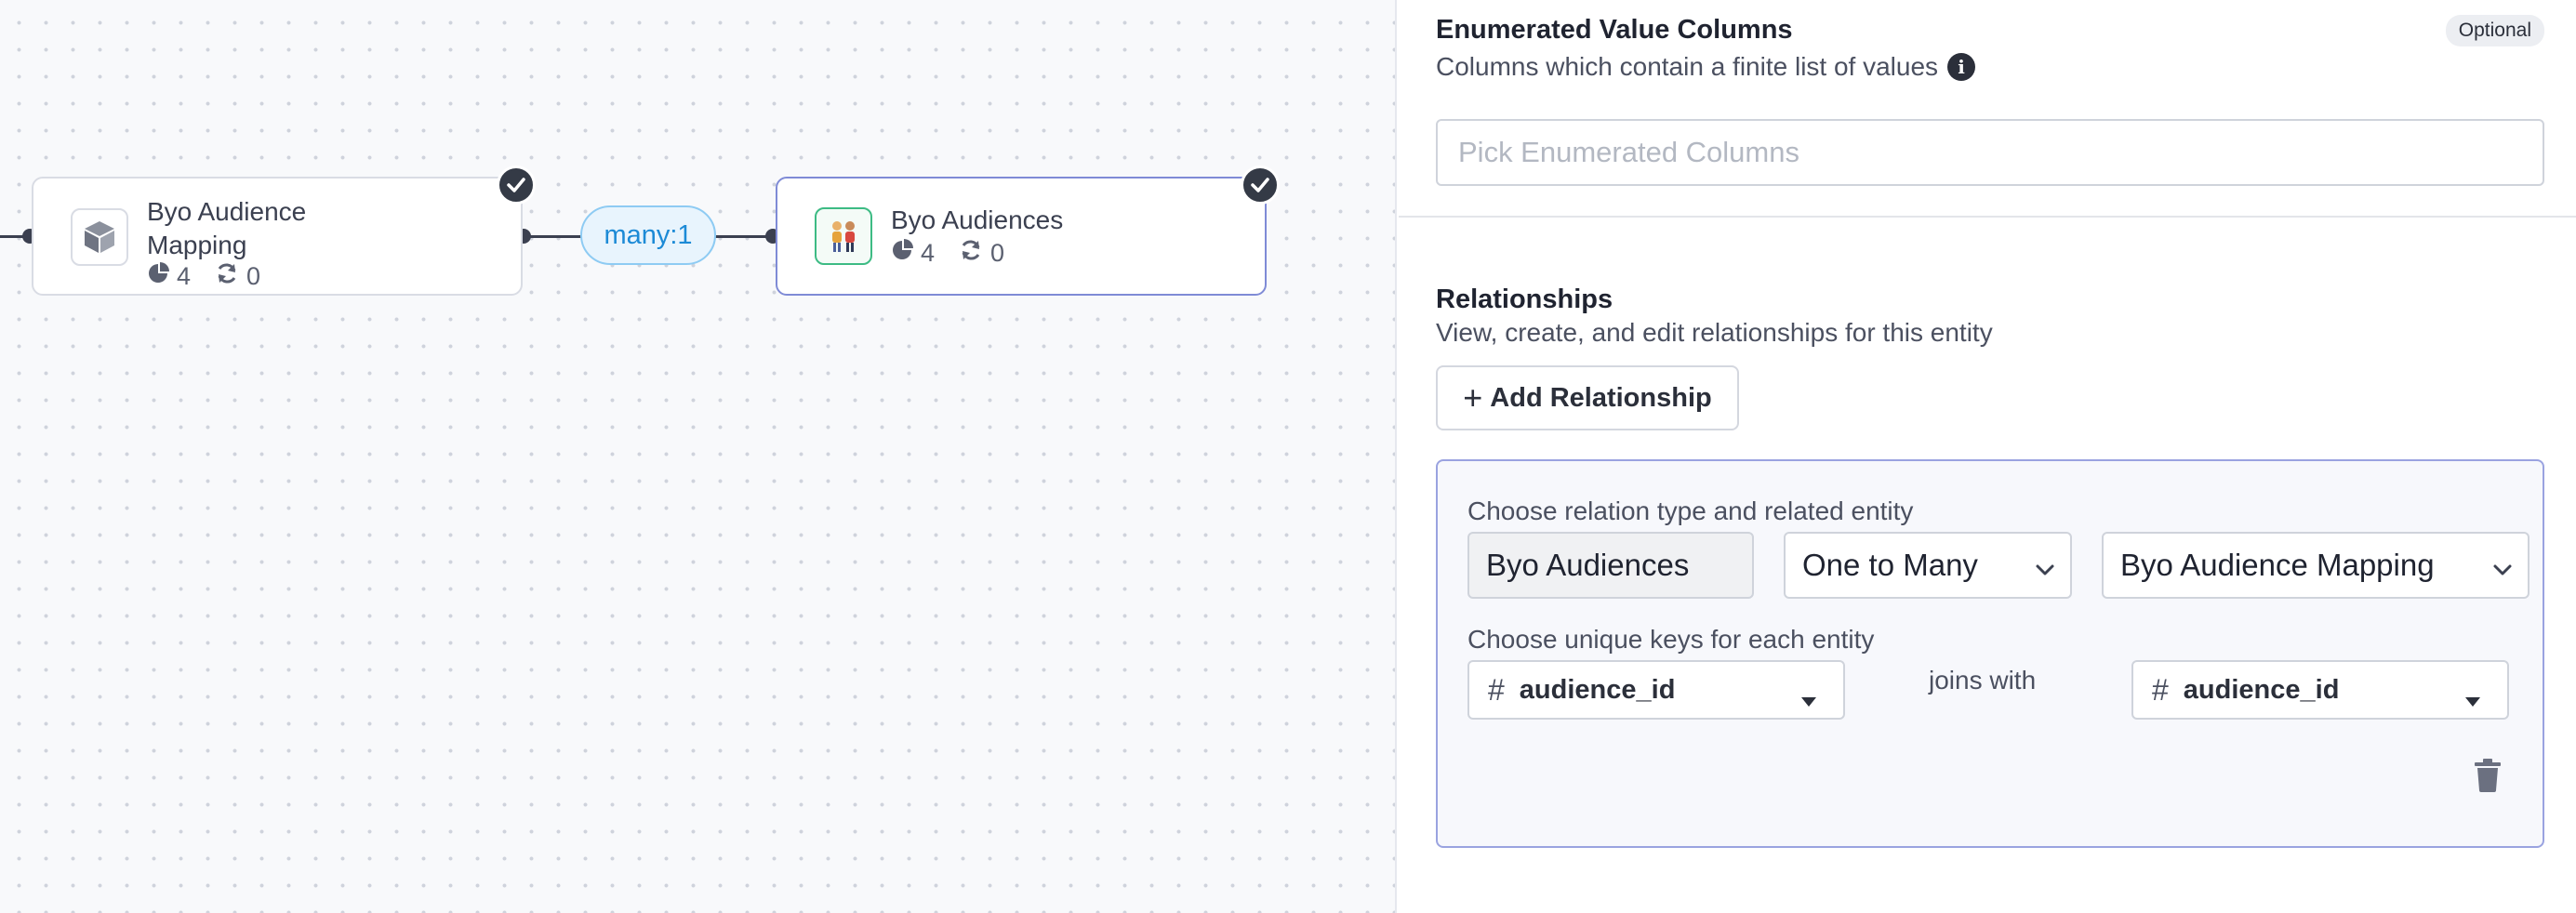 Image resolution: width=2576 pixels, height=913 pixels. I want to click on target-key-select: # audience_id, so click(2320, 690).